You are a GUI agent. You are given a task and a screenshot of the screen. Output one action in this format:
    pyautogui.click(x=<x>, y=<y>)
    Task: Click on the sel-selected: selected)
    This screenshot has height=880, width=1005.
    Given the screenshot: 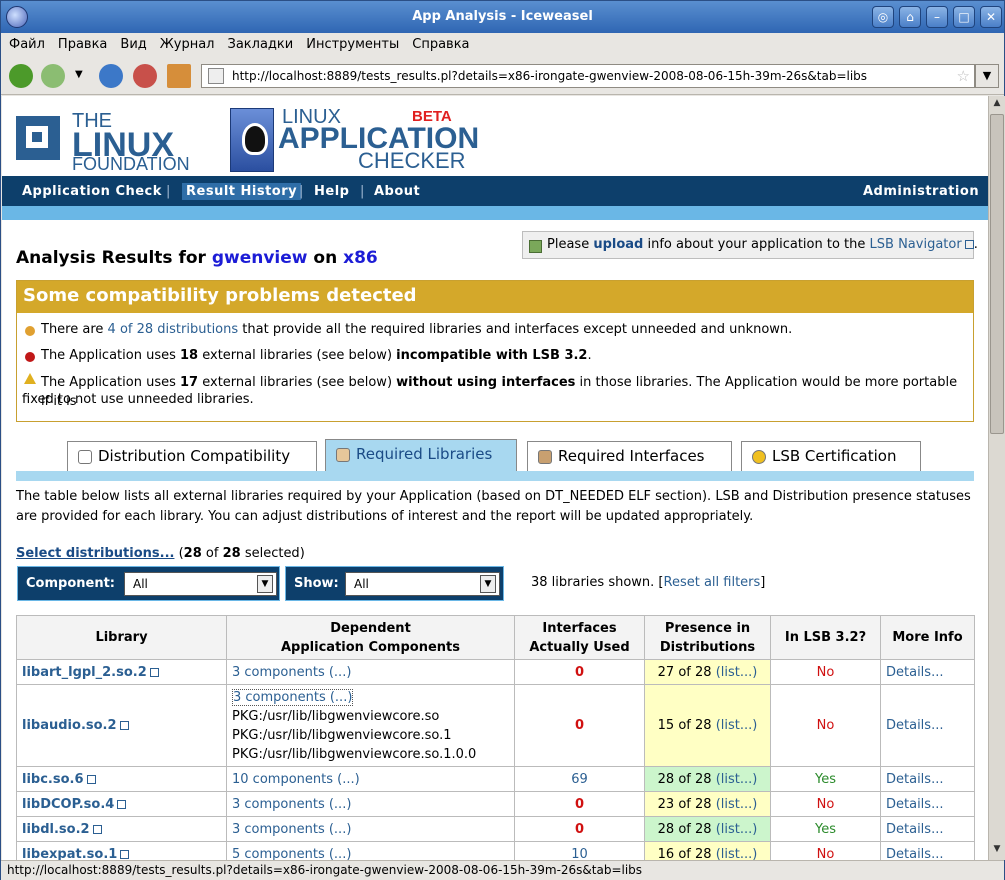 What is the action you would take?
    pyautogui.click(x=274, y=553)
    